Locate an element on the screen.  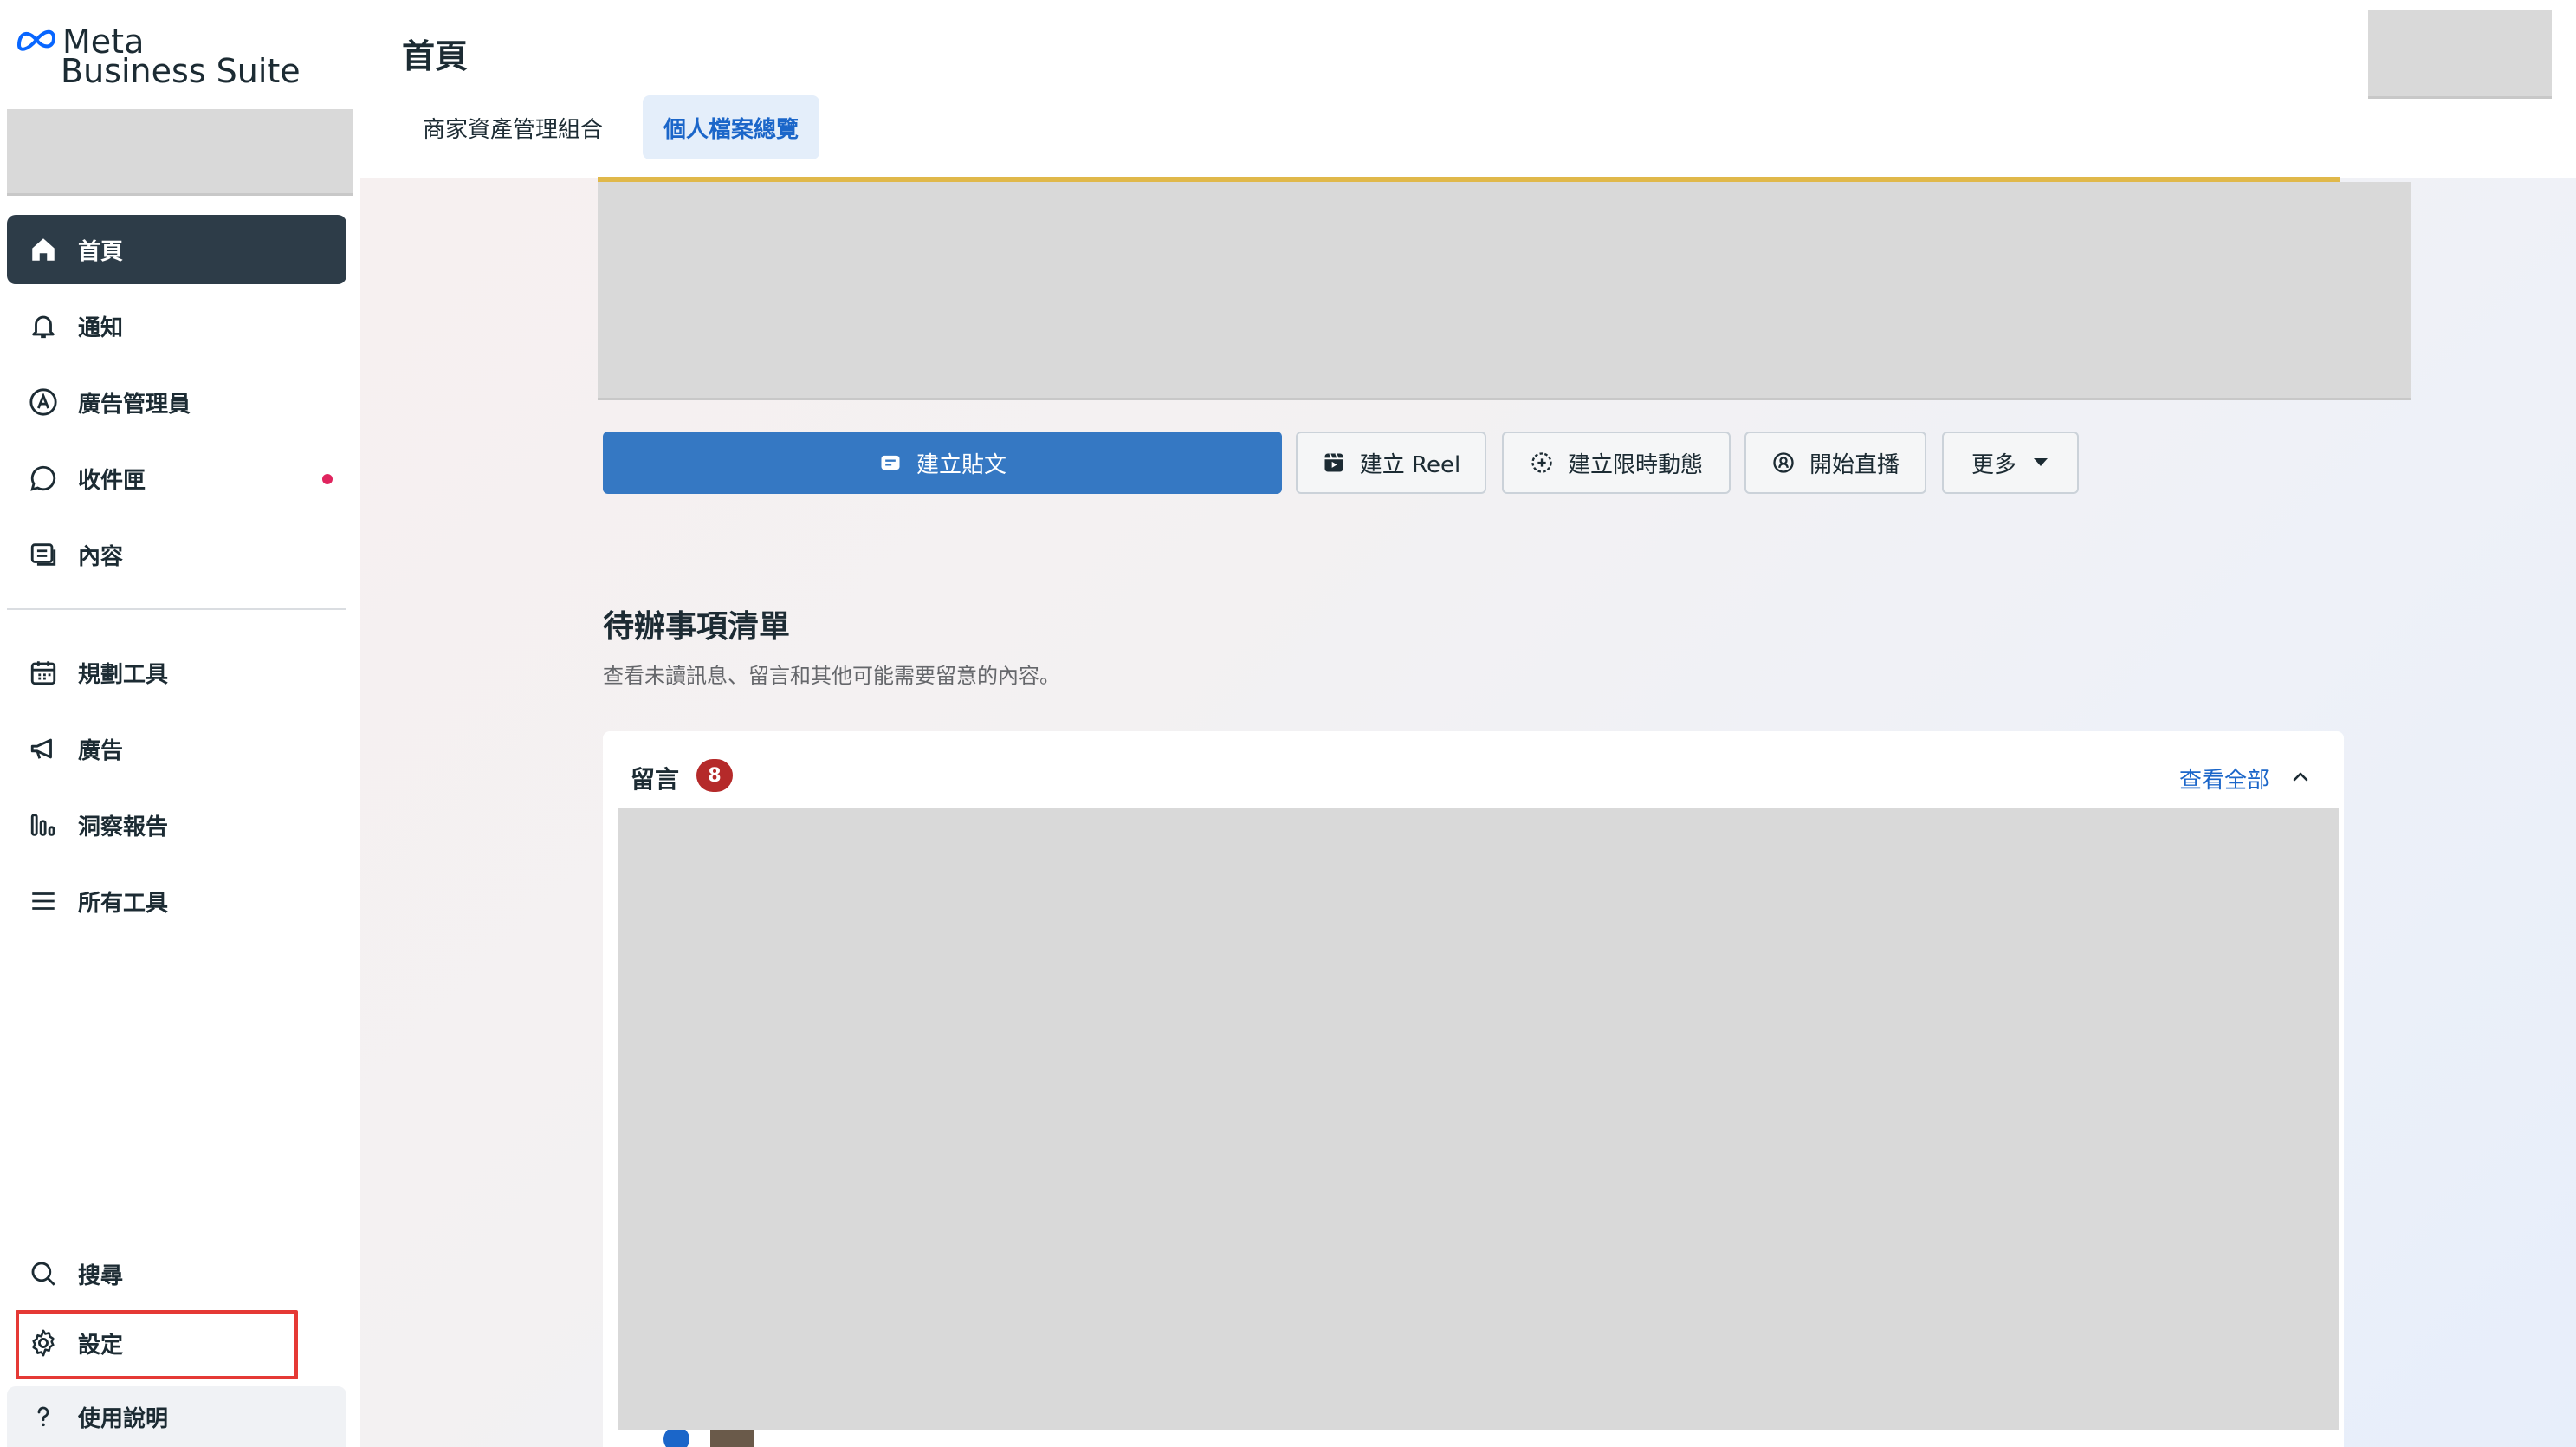
go-live-label: 開始直播 is located at coordinates (1855, 464).